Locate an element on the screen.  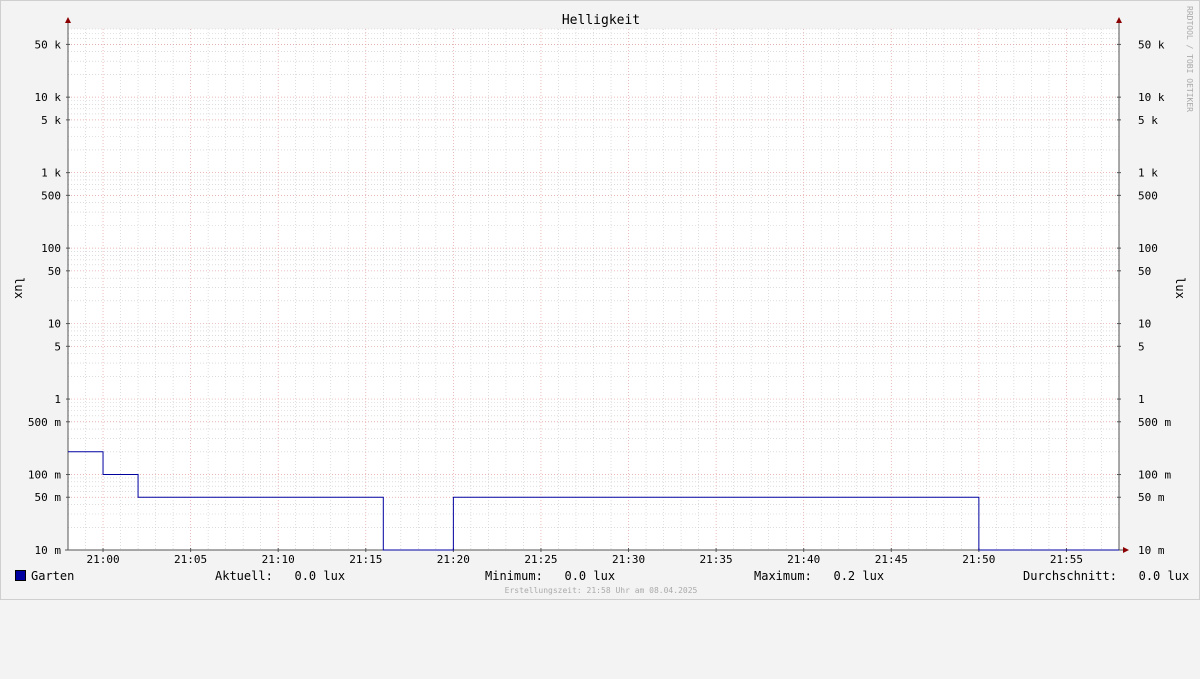
stat-average: Durchschnitt: 0.0 lux is located at coordinates (1106, 576).